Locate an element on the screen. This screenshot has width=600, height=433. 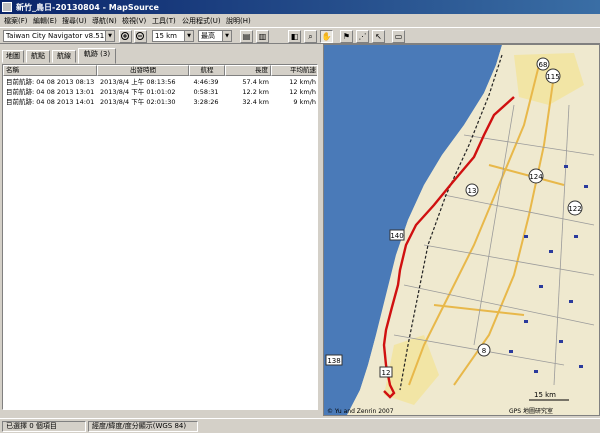
receive-from-device-button: ▤ is located at coordinates (246, 36).